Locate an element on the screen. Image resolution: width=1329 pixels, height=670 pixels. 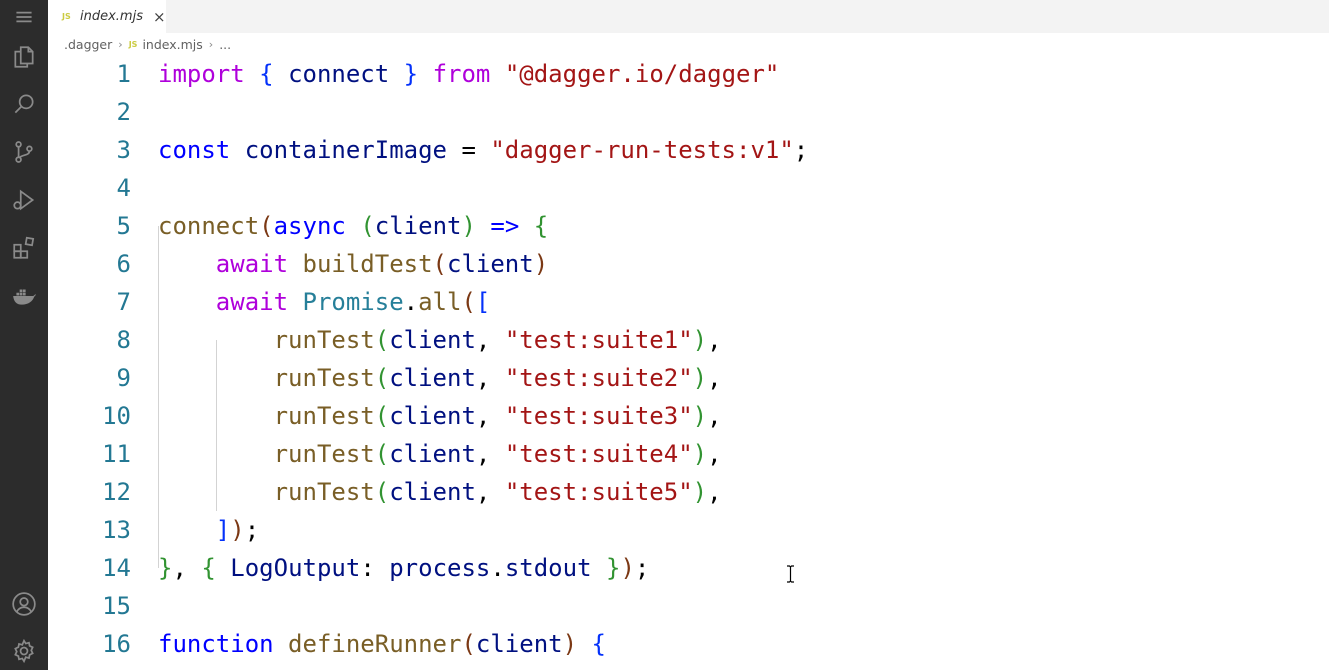
code-token: import is located at coordinates (201, 74).